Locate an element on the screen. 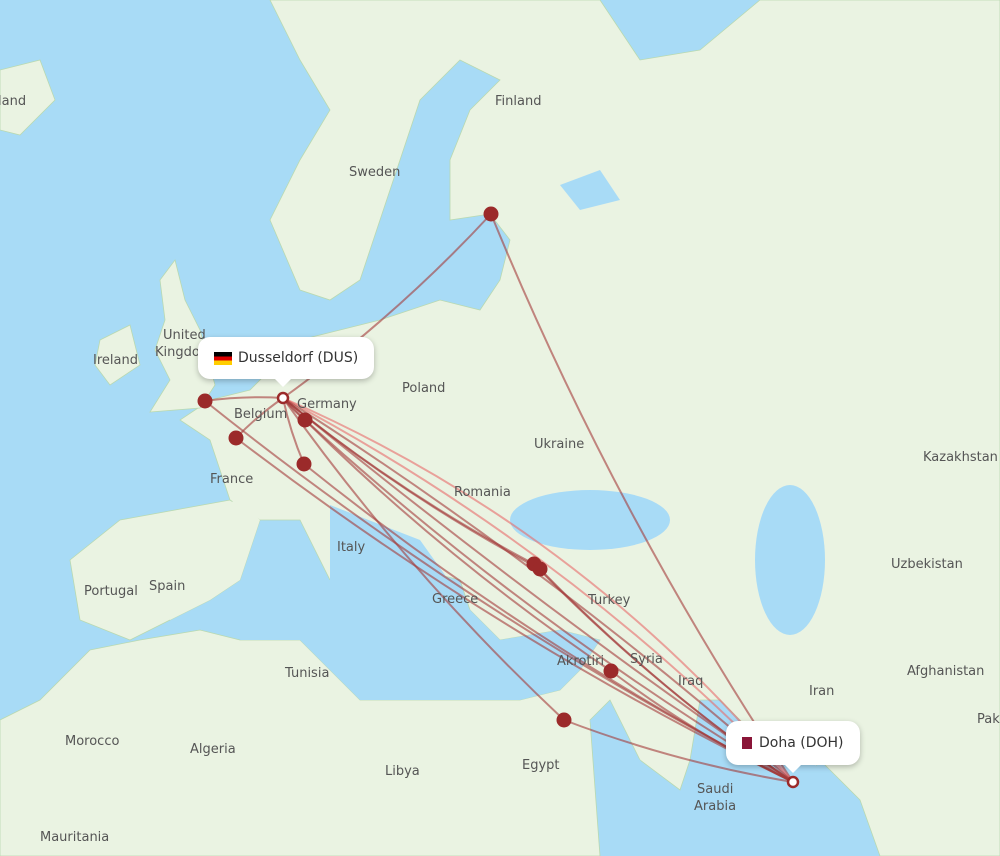 The height and width of the screenshot is (856, 1000). label-libya: Libya is located at coordinates (402, 771).